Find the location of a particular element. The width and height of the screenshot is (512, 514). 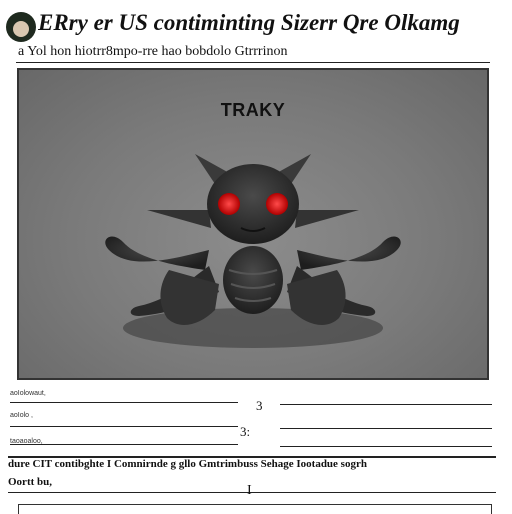

caption-divider is located at coordinates (252, 492).